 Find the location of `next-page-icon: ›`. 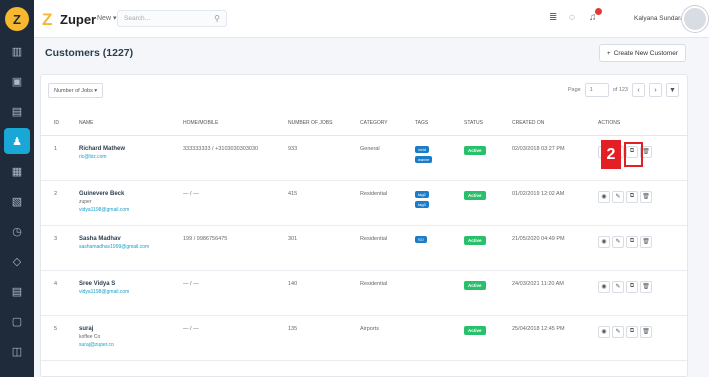

next-page-icon: › is located at coordinates (655, 90).